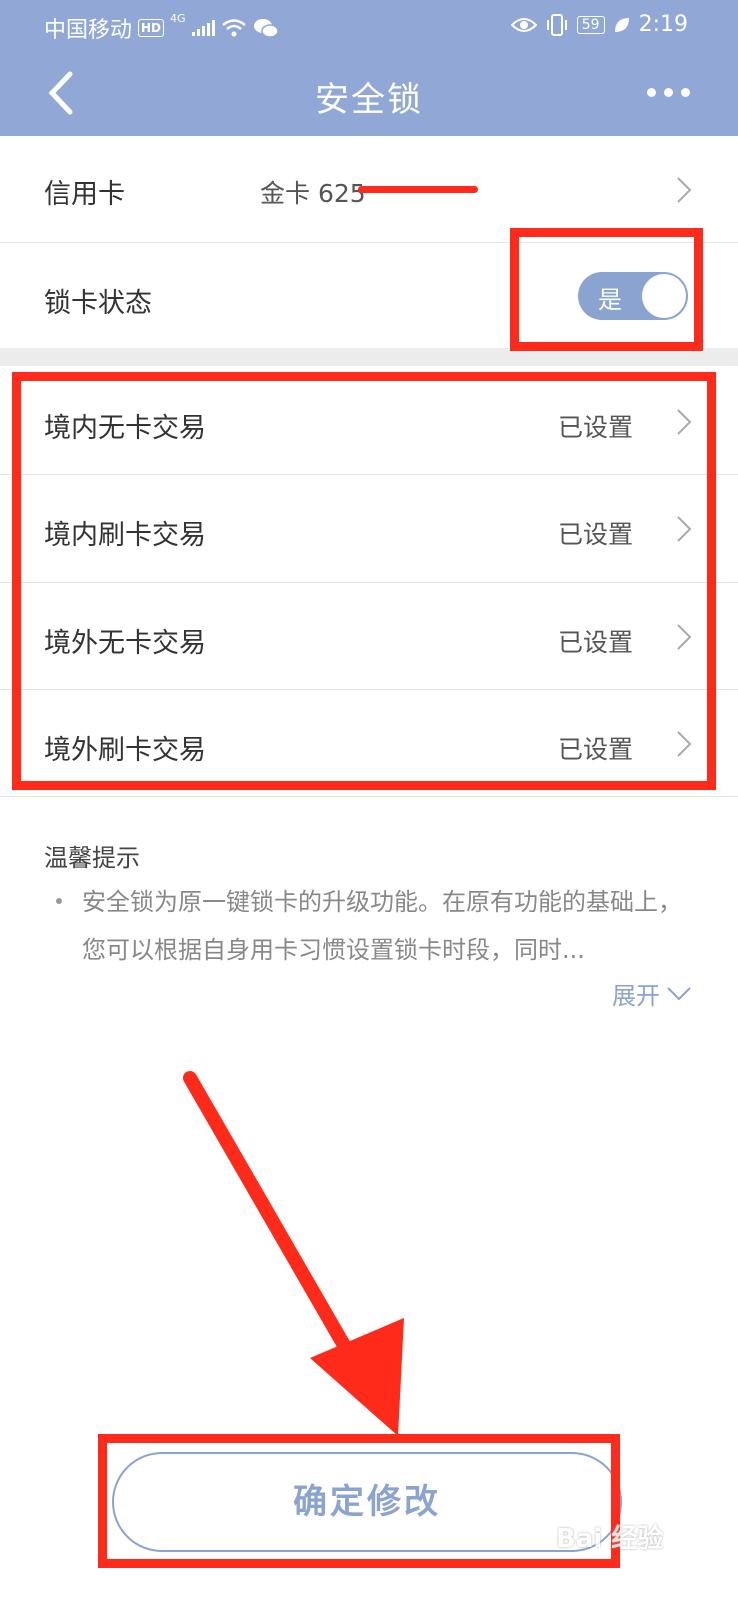 This screenshot has height=1600, width=738. Describe the element at coordinates (610, 1539) in the screenshot. I see `watermark-logo: Bai 经验` at that location.